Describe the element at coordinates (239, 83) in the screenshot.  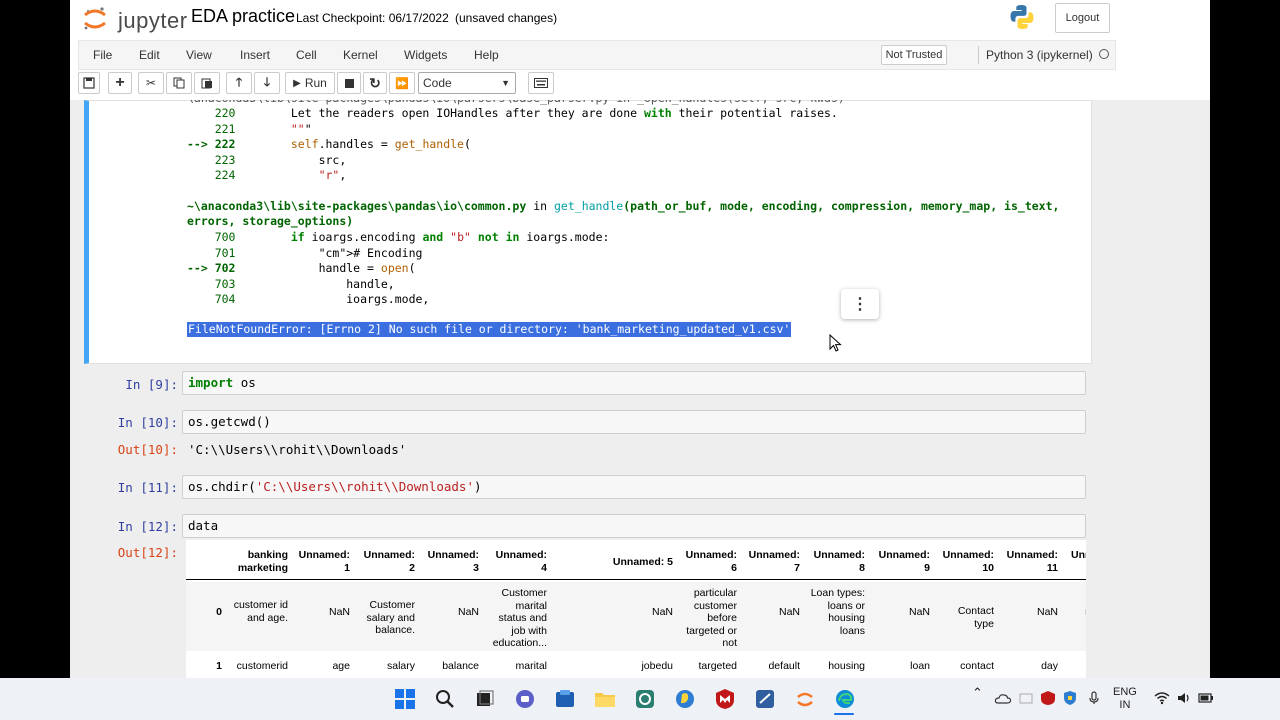
I see `move-up-button: 🡑` at that location.